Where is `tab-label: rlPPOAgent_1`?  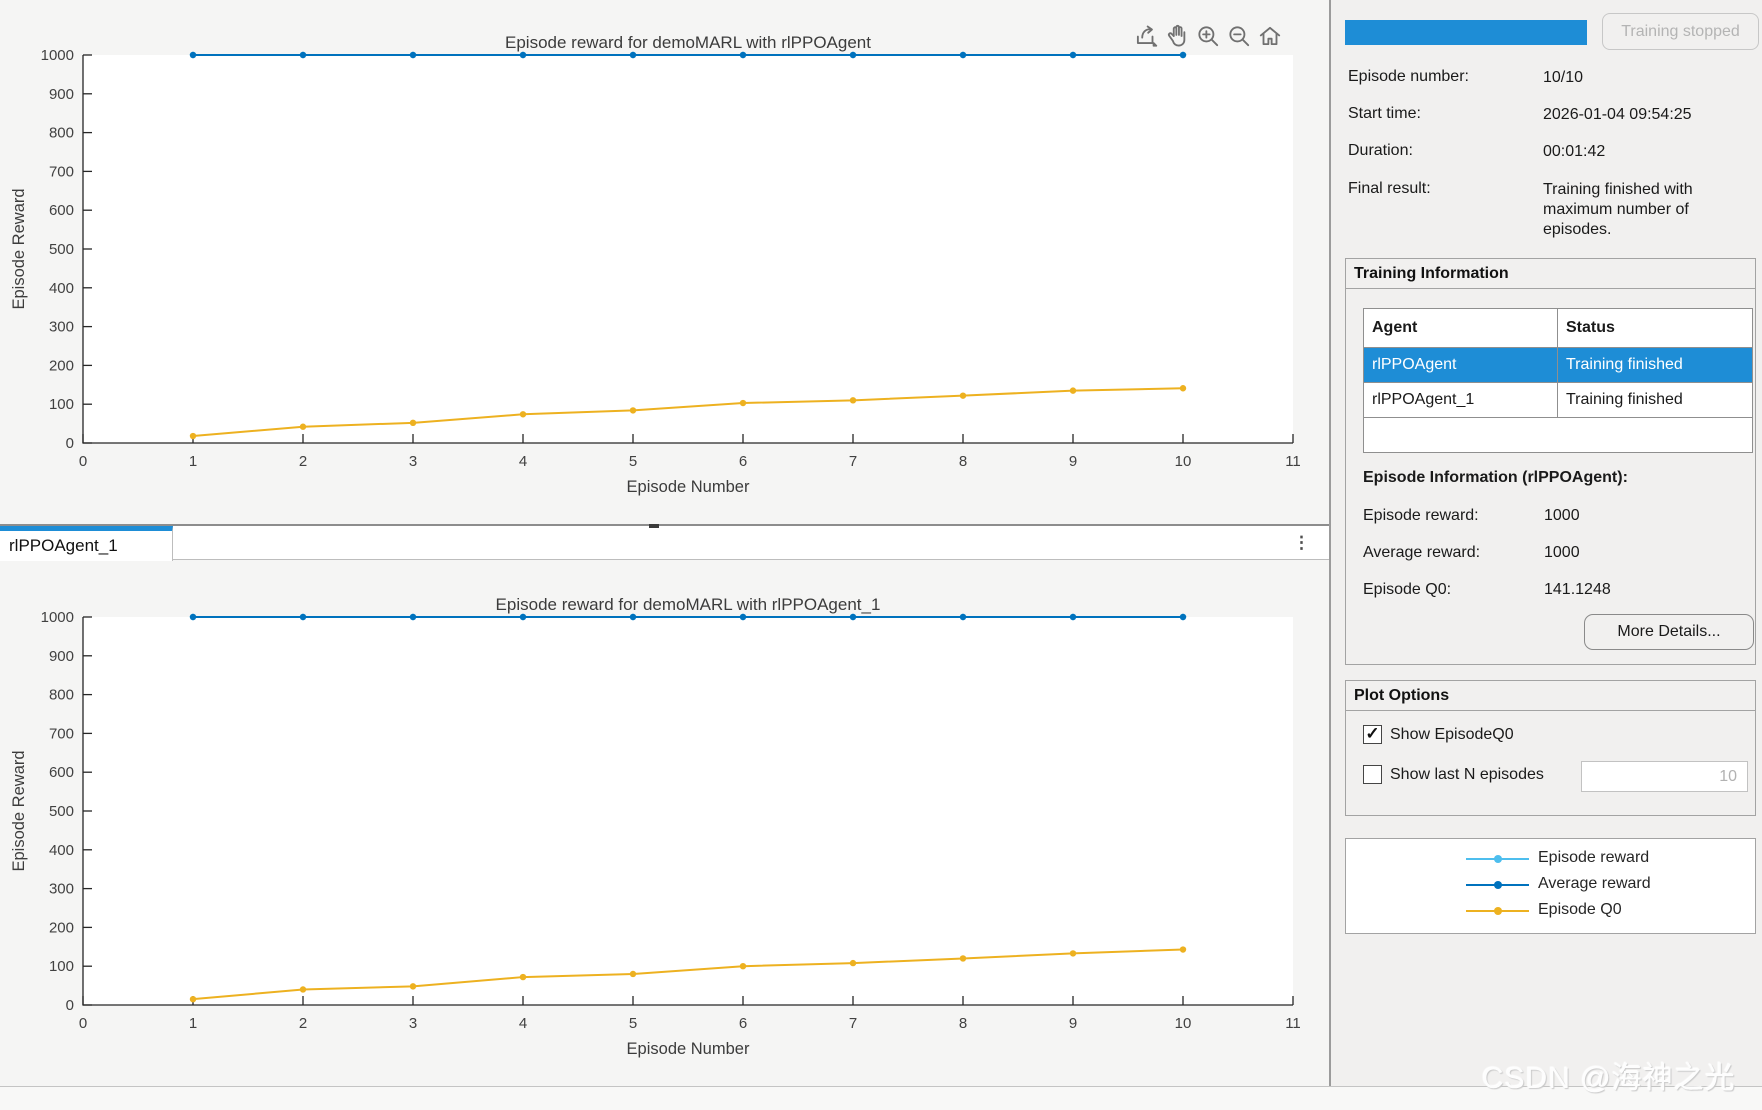 tab-label: rlPPOAgent_1 is located at coordinates (63, 545).